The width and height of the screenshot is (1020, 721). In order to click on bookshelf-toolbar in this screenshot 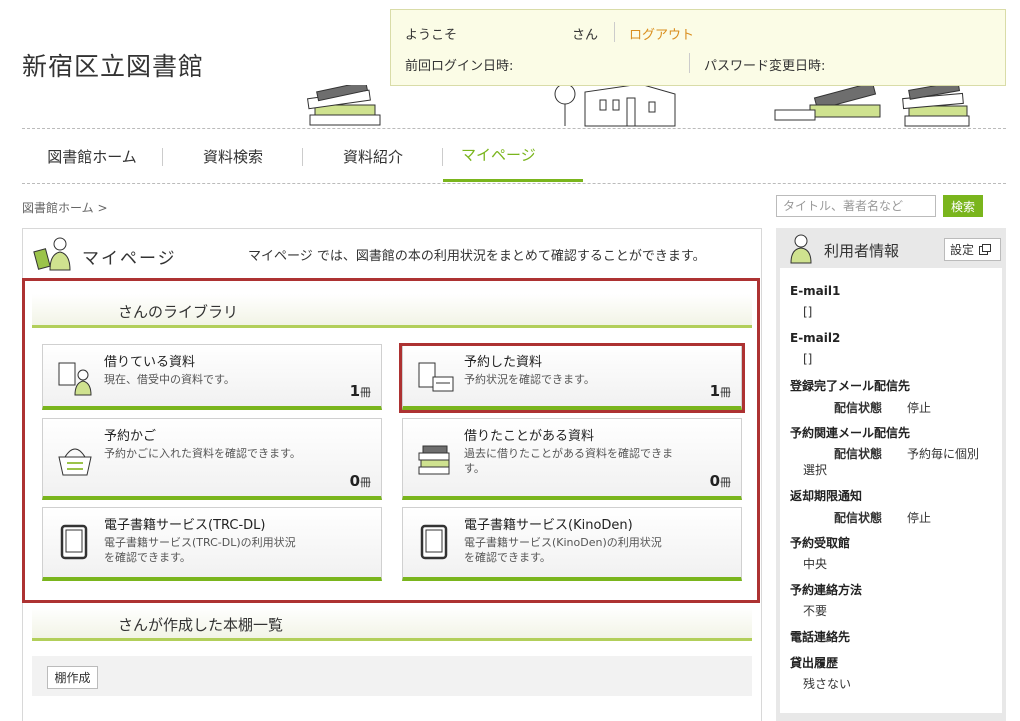, I will do `click(392, 676)`.